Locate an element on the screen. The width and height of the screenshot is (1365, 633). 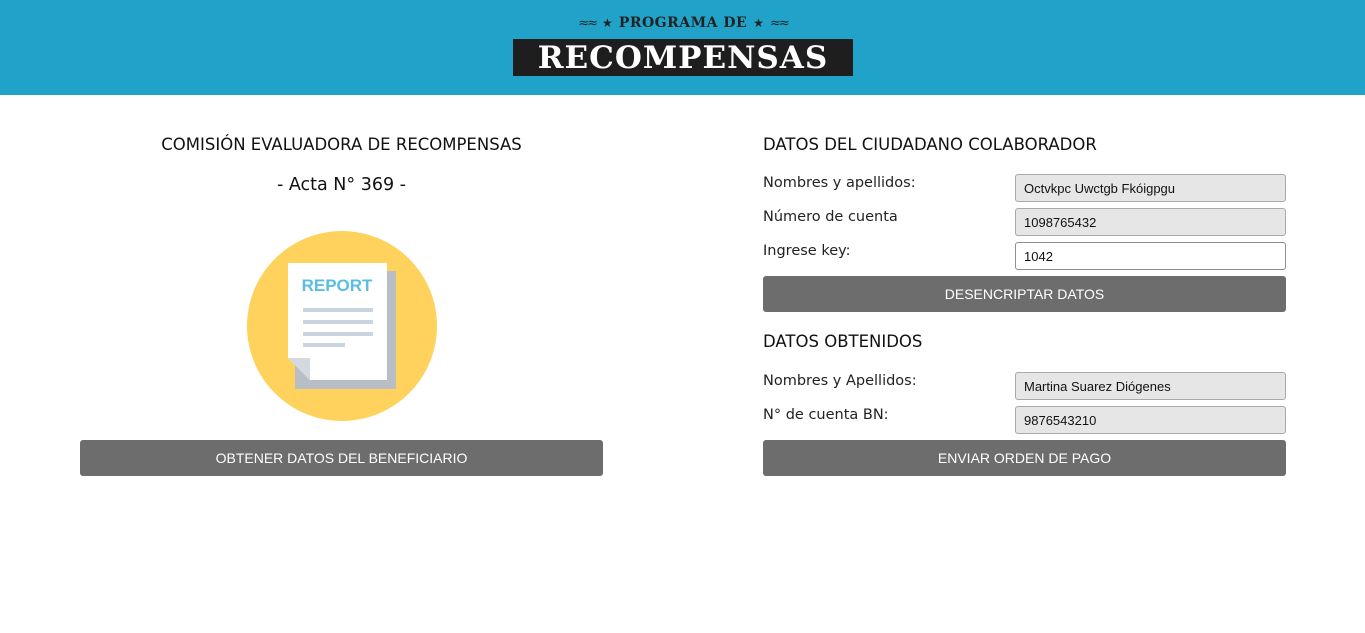
key-label: Ingrese key: is located at coordinates (807, 251).